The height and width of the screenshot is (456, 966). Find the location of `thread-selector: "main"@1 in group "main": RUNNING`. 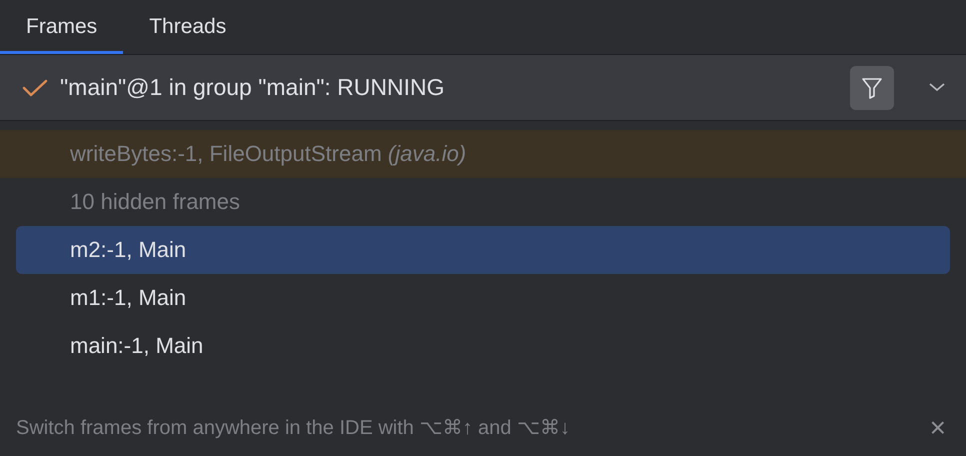

thread-selector: "main"@1 in group "main": RUNNING is located at coordinates (483, 88).